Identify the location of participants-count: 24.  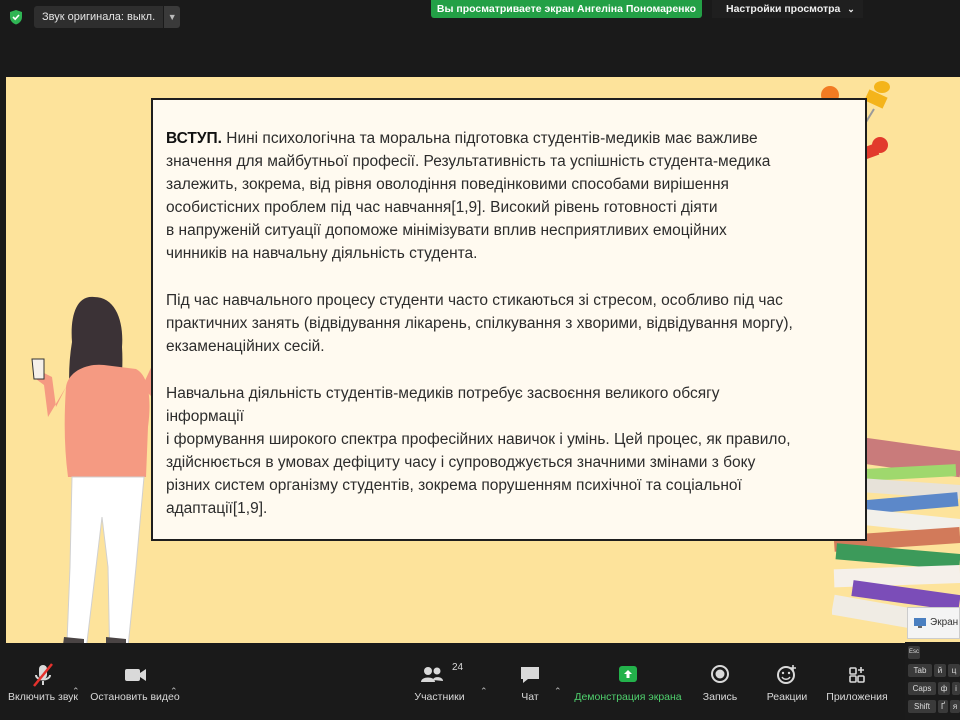
(458, 667).